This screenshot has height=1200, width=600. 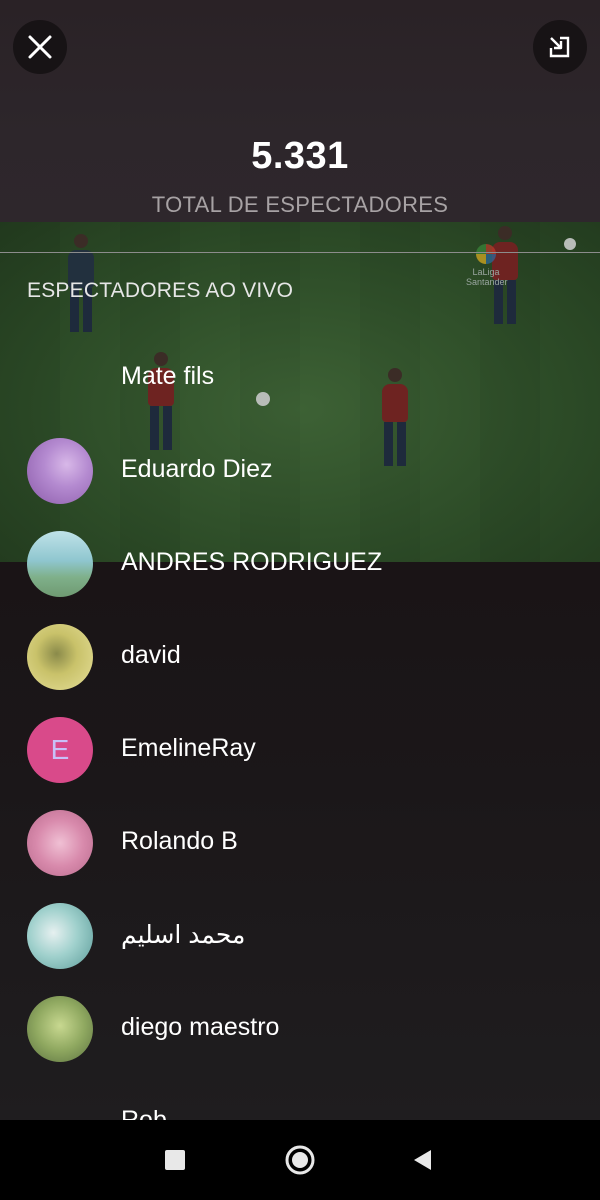 I want to click on recents-button, so click(x=175, y=1160).